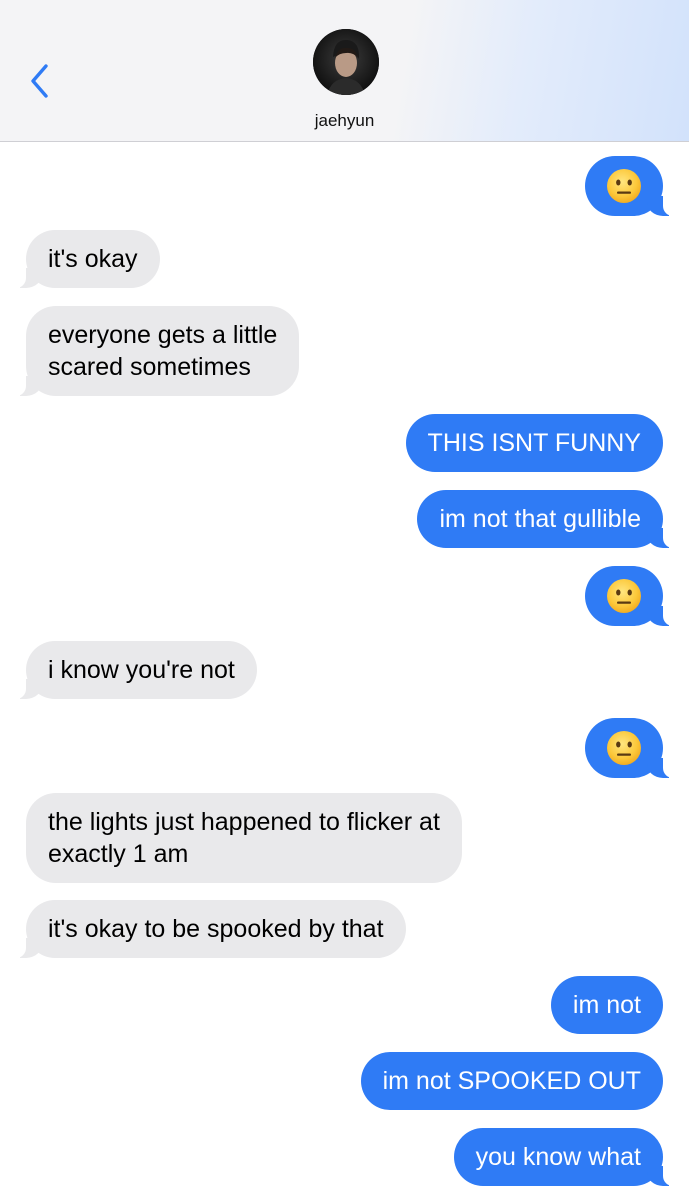 The width and height of the screenshot is (689, 1200). Describe the element at coordinates (163, 335) in the screenshot. I see `message-text-line: everyone gets a little` at that location.